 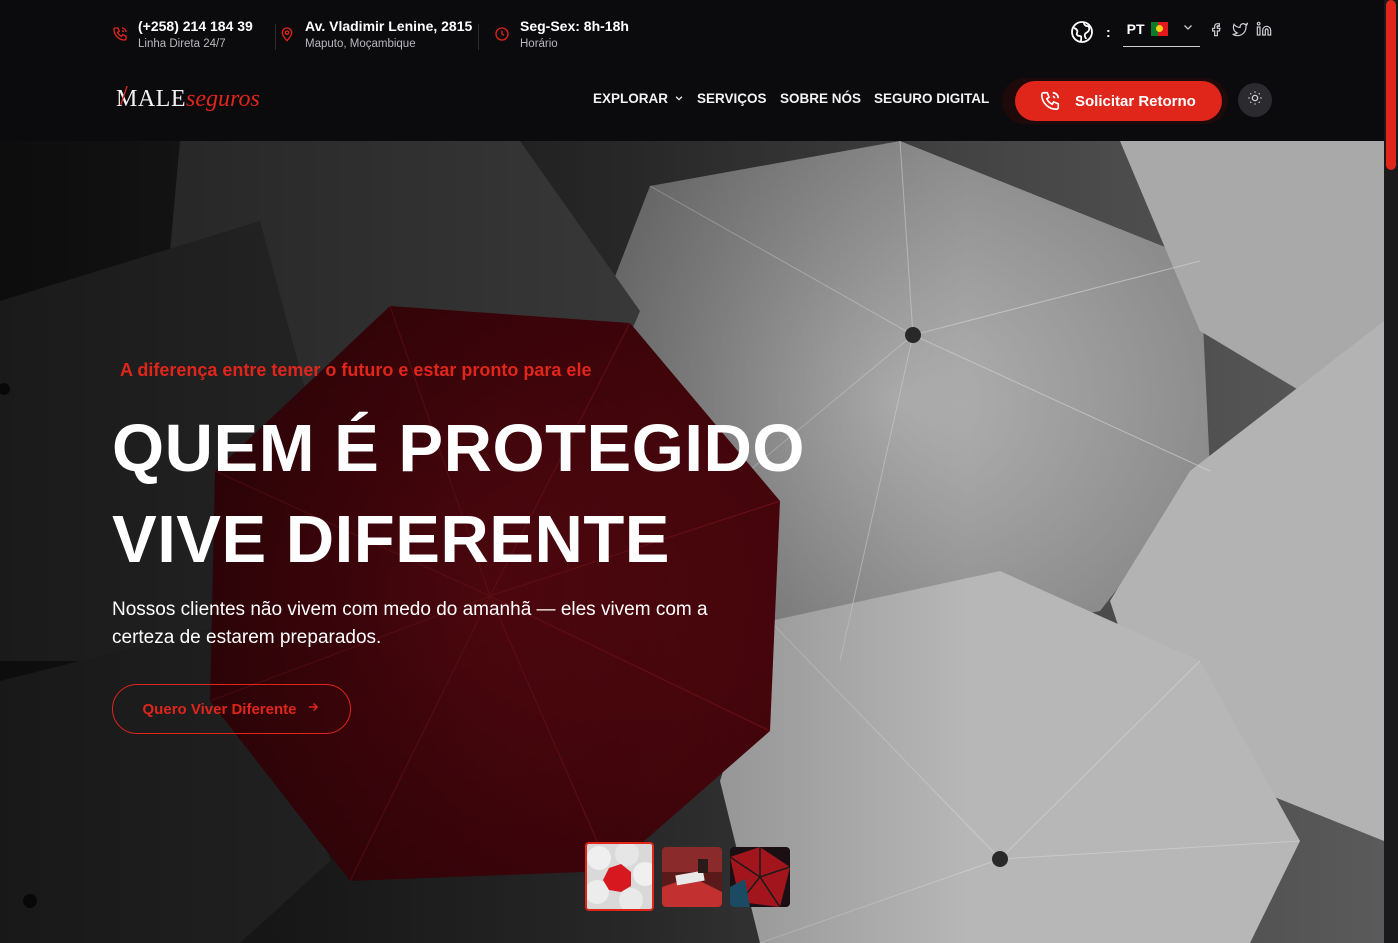 What do you see at coordinates (631, 98) in the screenshot?
I see `nav-item-label: EXPLORAR` at bounding box center [631, 98].